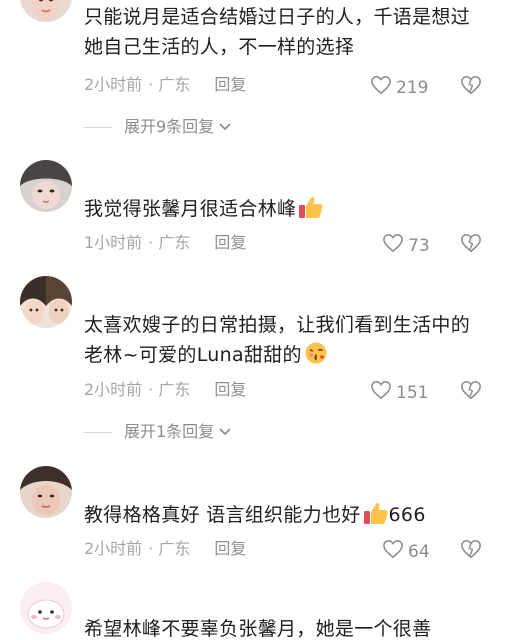  What do you see at coordinates (277, 32) in the screenshot?
I see `comment-text: 只能说月是适合结婚过日子的人，千语是想过她自己生活的人，不一样的选择` at bounding box center [277, 32].